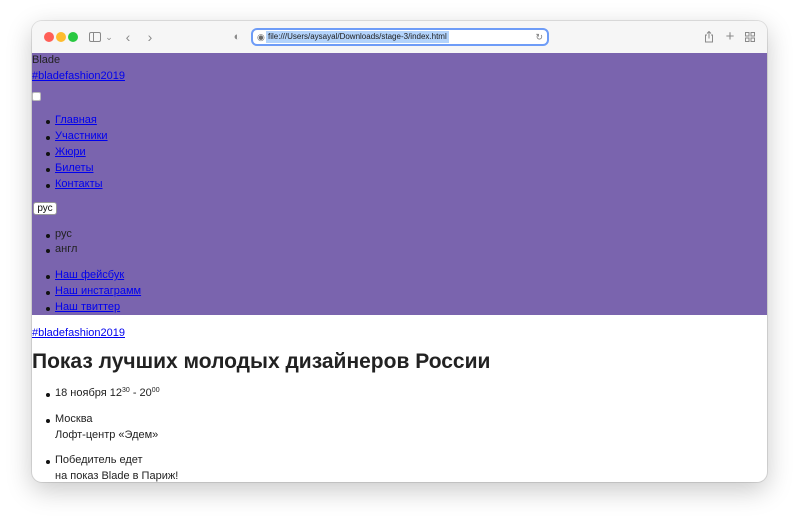 Image resolution: width=800 pixels, height=525 pixels. Describe the element at coordinates (237, 37) in the screenshot. I see `privacy-shield-icon: ◐` at that location.